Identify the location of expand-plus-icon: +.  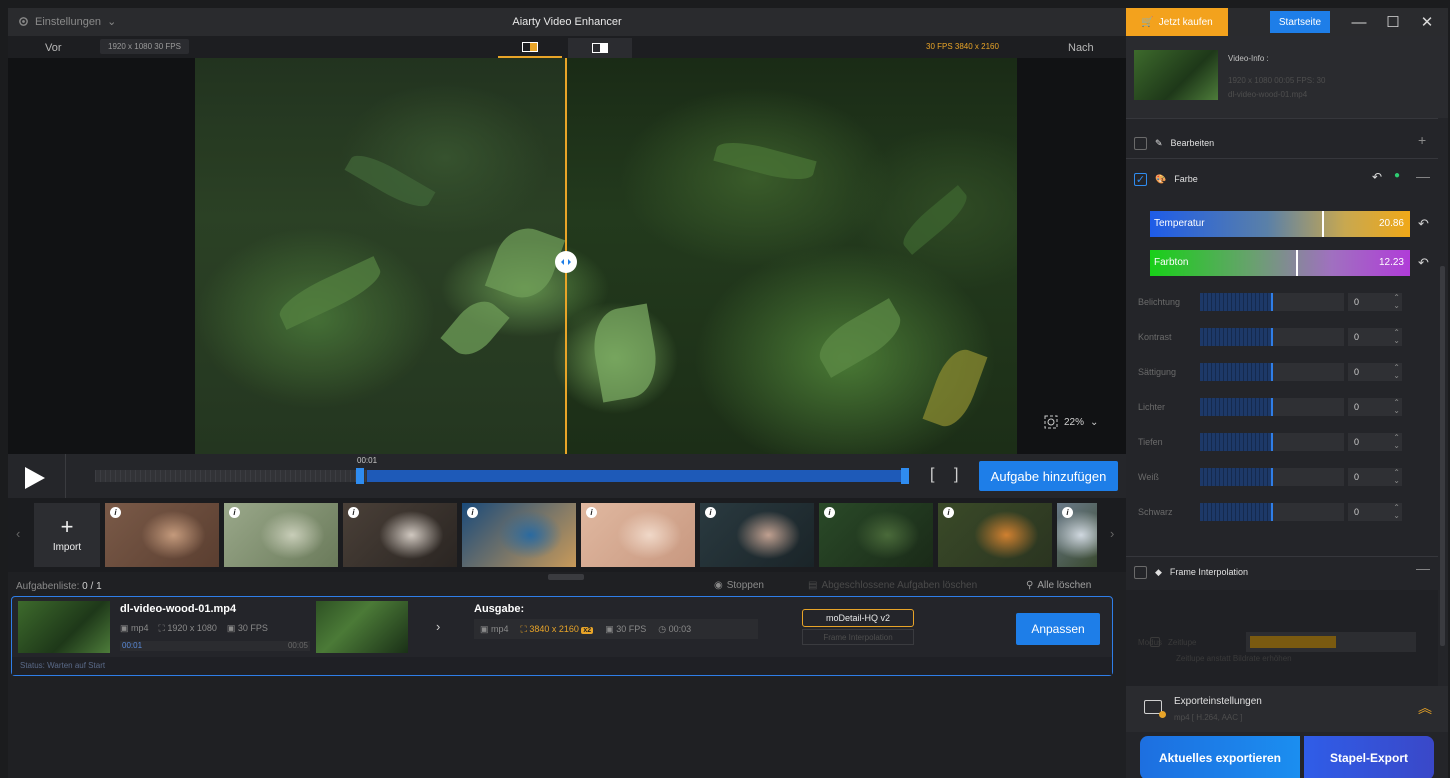
(1422, 140).